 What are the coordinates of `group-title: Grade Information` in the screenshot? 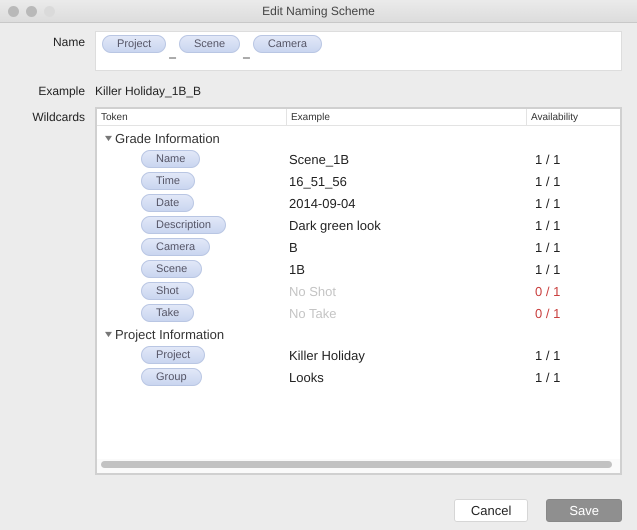 It's located at (167, 138).